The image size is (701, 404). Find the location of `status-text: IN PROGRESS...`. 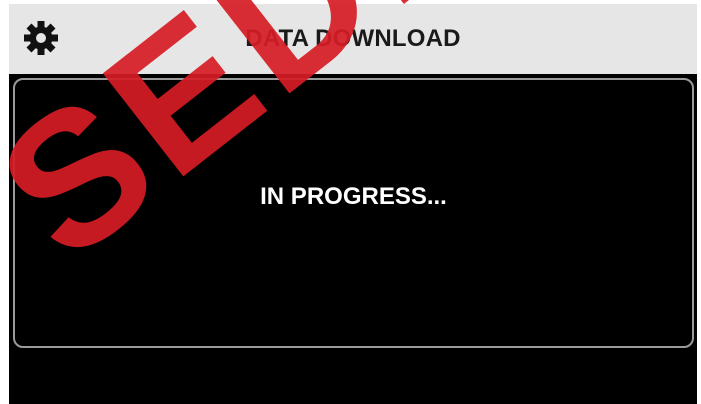

status-text: IN PROGRESS... is located at coordinates (353, 196).